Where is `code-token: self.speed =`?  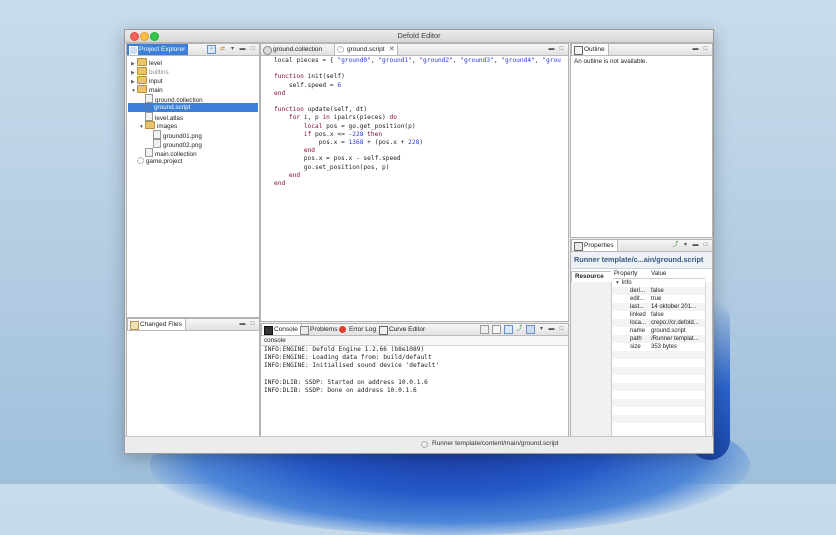
code-token: self.speed = is located at coordinates (306, 85).